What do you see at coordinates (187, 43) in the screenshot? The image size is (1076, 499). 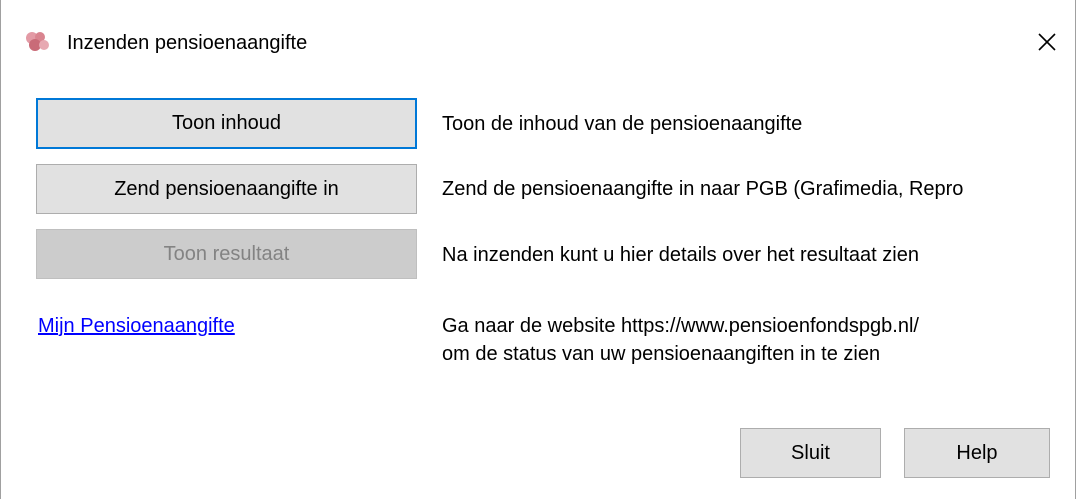 I see `window-title: Inzenden pensioenaangifte` at bounding box center [187, 43].